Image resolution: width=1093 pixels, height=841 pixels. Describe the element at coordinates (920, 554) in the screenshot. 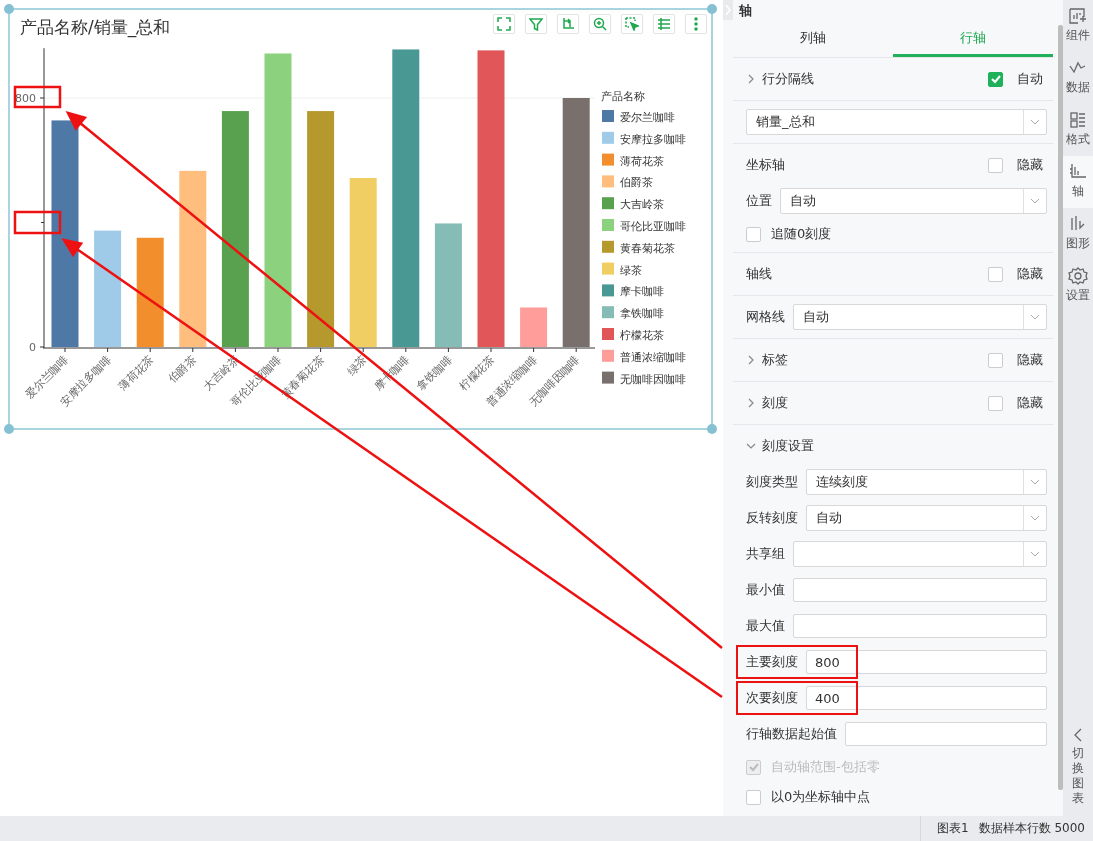

I see `dropdown` at that location.